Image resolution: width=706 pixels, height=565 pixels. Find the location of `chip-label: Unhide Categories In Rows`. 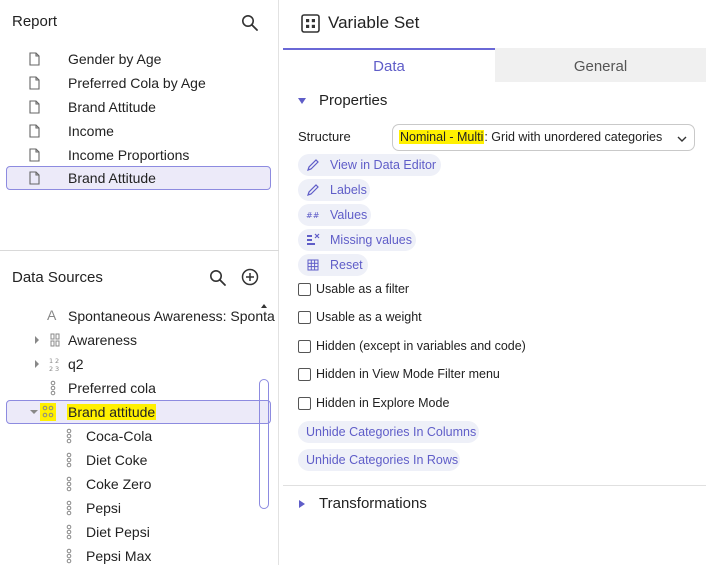

chip-label: Unhide Categories In Rows is located at coordinates (382, 460).